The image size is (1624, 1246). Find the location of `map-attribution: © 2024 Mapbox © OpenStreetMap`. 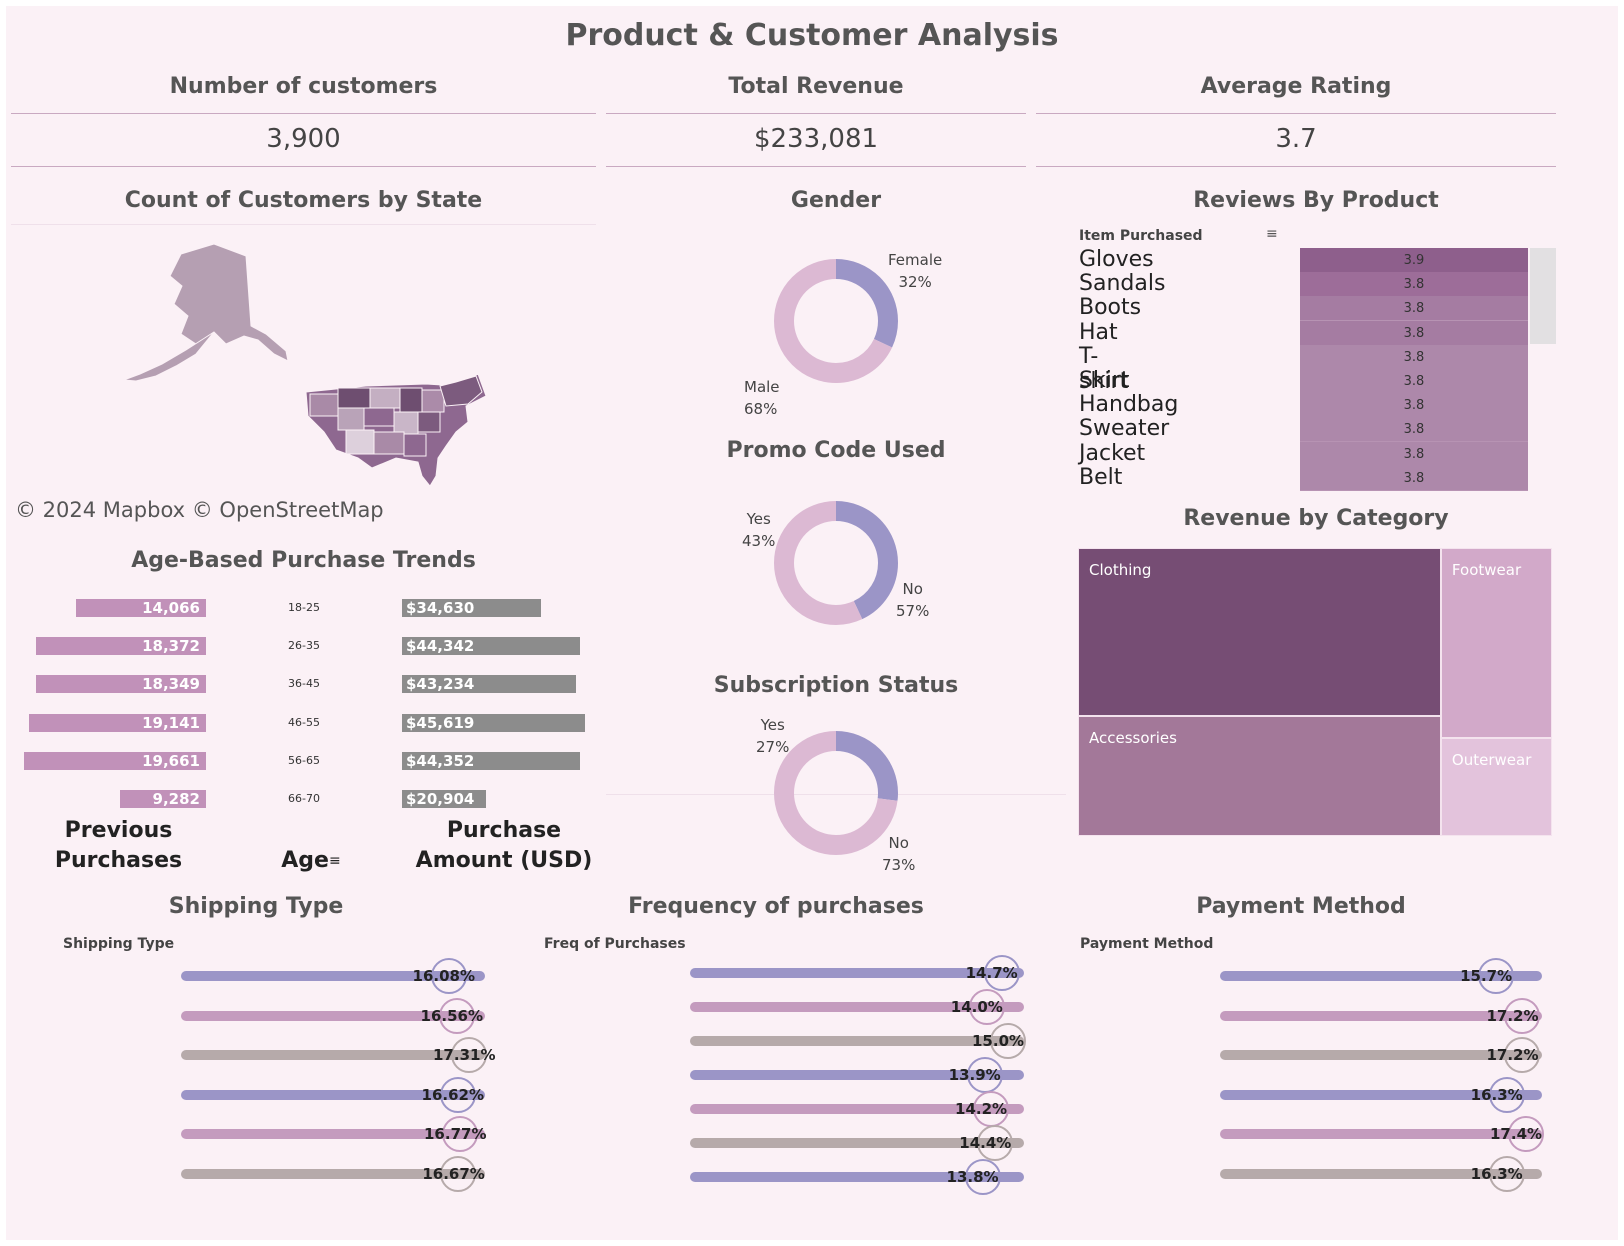

map-attribution: © 2024 Mapbox © OpenStreetMap is located at coordinates (199, 510).